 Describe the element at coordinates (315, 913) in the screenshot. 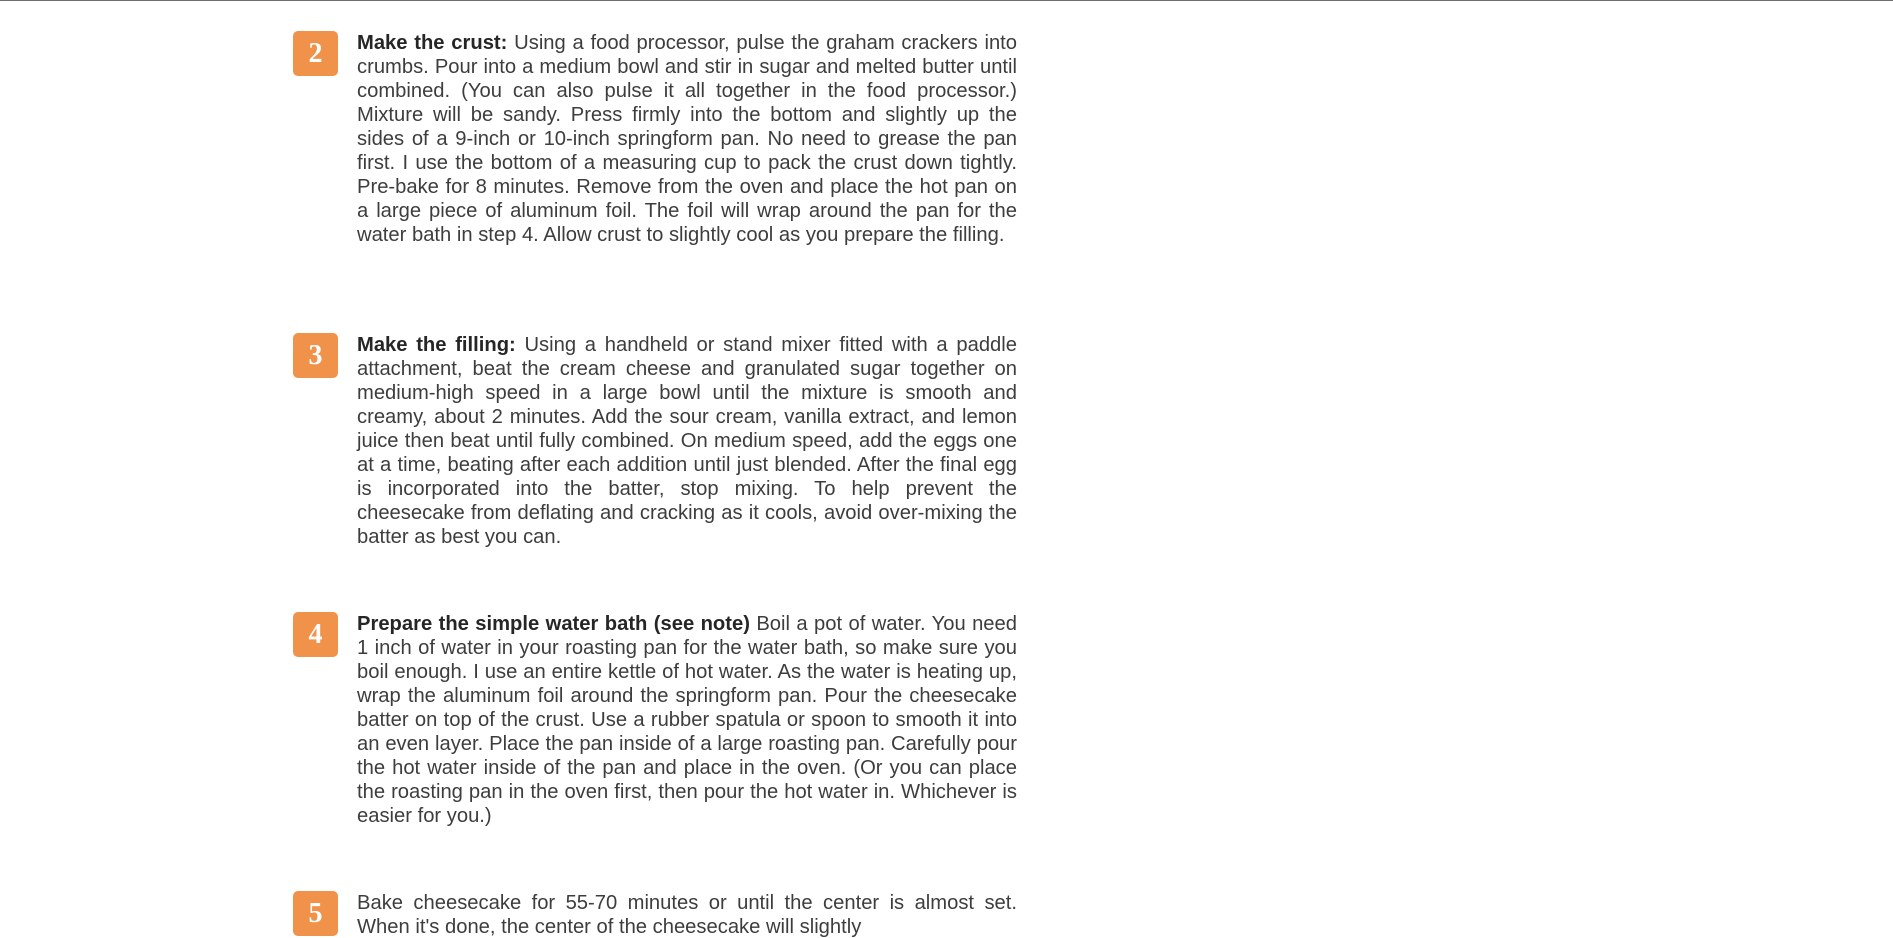

I see `step-number-badge: 5` at that location.